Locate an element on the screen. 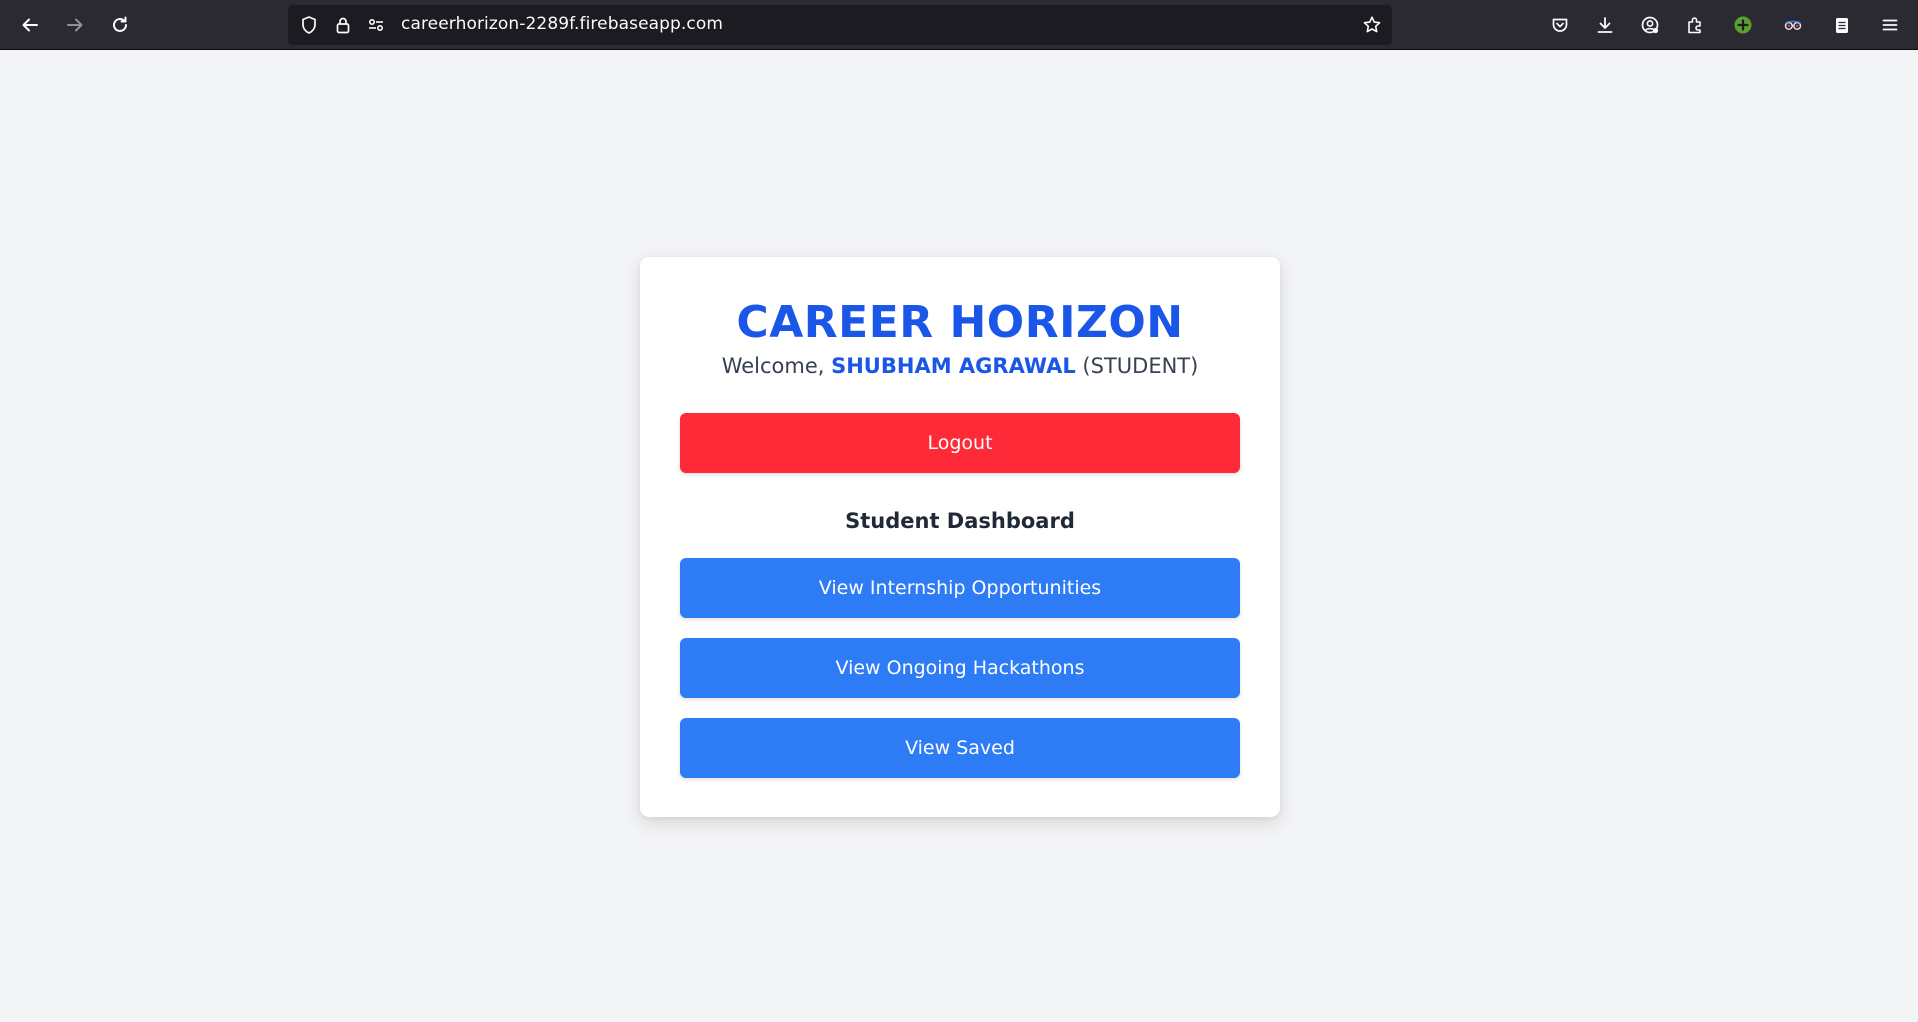  account-button is located at coordinates (1650, 25).